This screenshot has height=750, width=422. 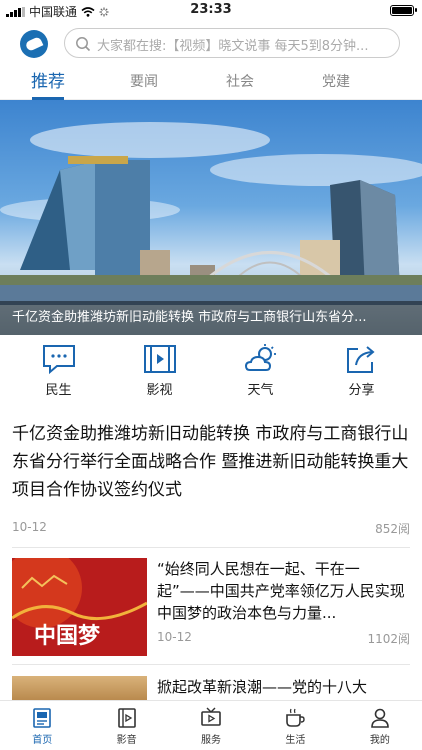 What do you see at coordinates (83, 44) in the screenshot?
I see `search-icon` at bounding box center [83, 44].